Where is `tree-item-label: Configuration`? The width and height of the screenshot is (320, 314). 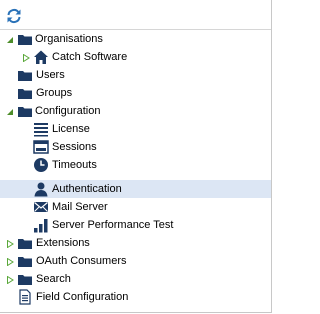 tree-item-label: Configuration is located at coordinates (68, 111).